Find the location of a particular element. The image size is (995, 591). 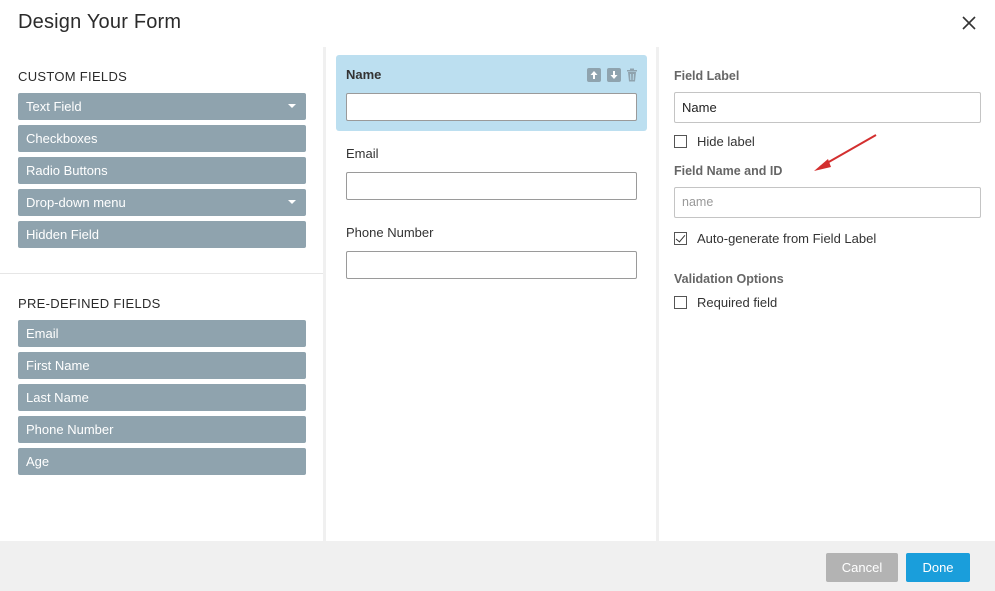

field-name-id-title: Field Name and ID is located at coordinates (728, 171).